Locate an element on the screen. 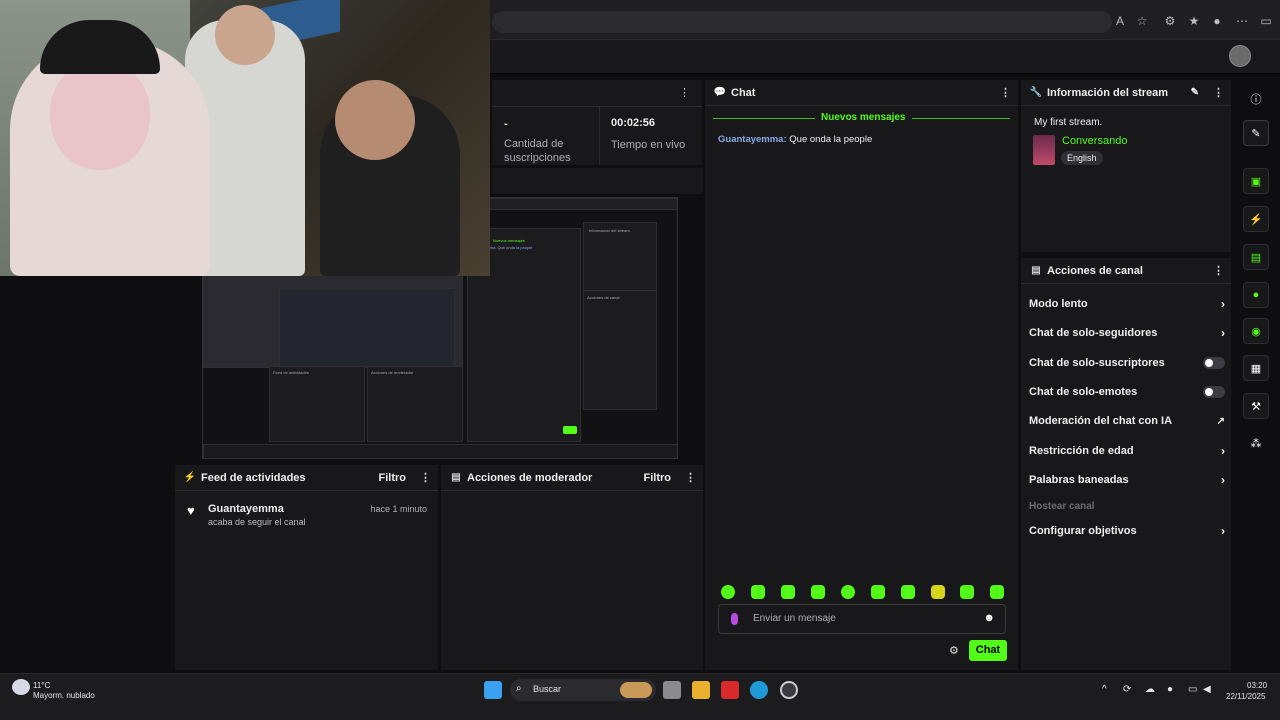  feed-menu-icon: ⋮ is located at coordinates (425, 477).